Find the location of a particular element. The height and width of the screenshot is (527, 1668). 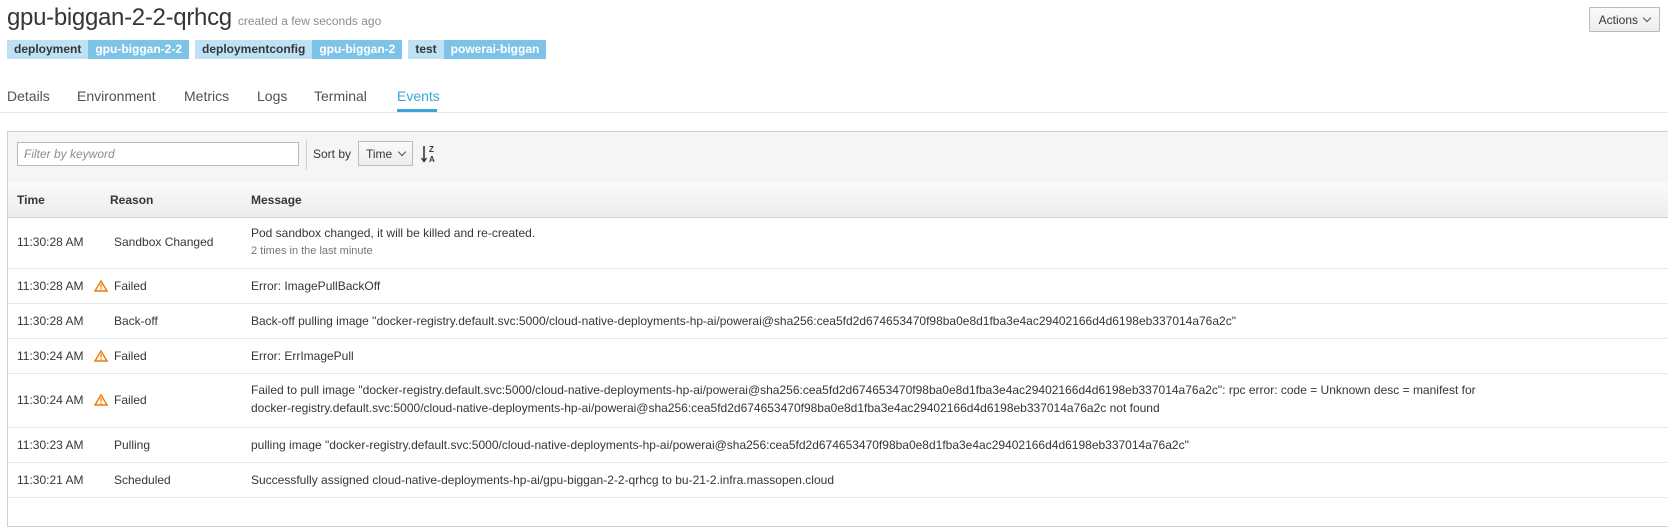

actions-label: Actions is located at coordinates (1618, 19).